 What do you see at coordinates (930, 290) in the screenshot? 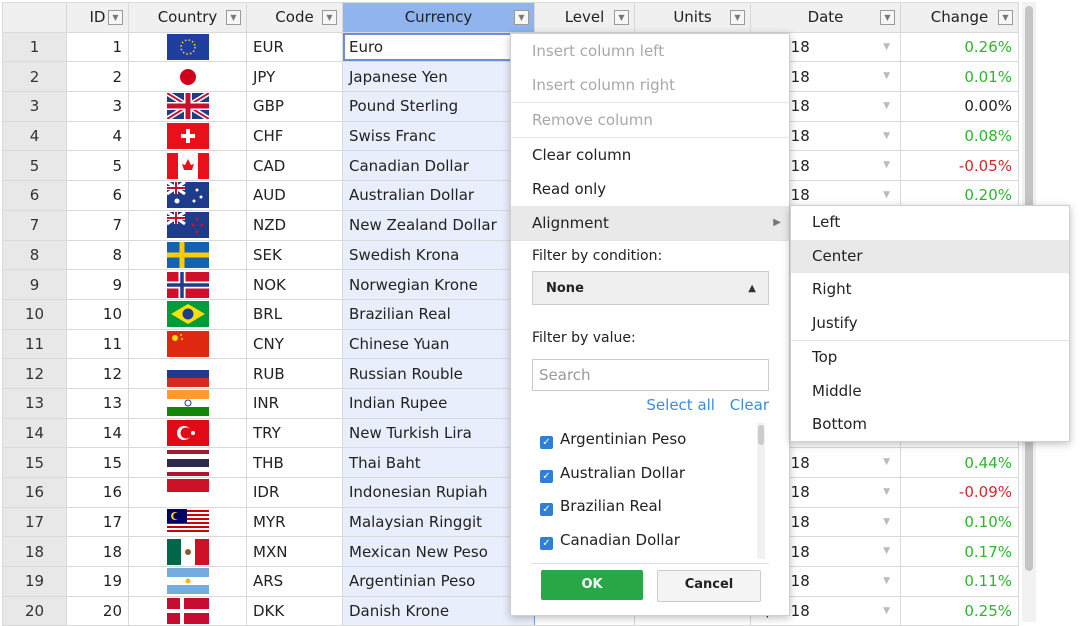
I see `align-right: Right` at bounding box center [930, 290].